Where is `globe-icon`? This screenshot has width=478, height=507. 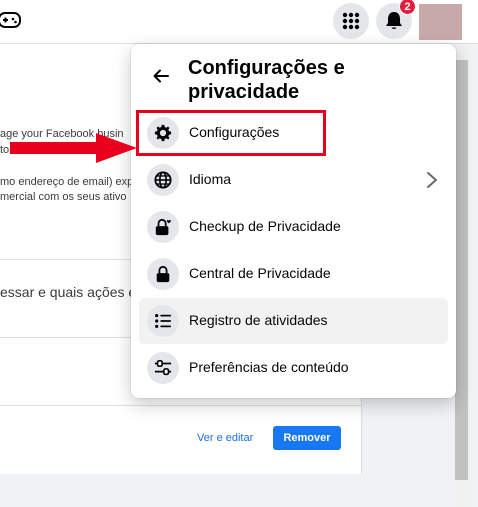
globe-icon is located at coordinates (163, 180).